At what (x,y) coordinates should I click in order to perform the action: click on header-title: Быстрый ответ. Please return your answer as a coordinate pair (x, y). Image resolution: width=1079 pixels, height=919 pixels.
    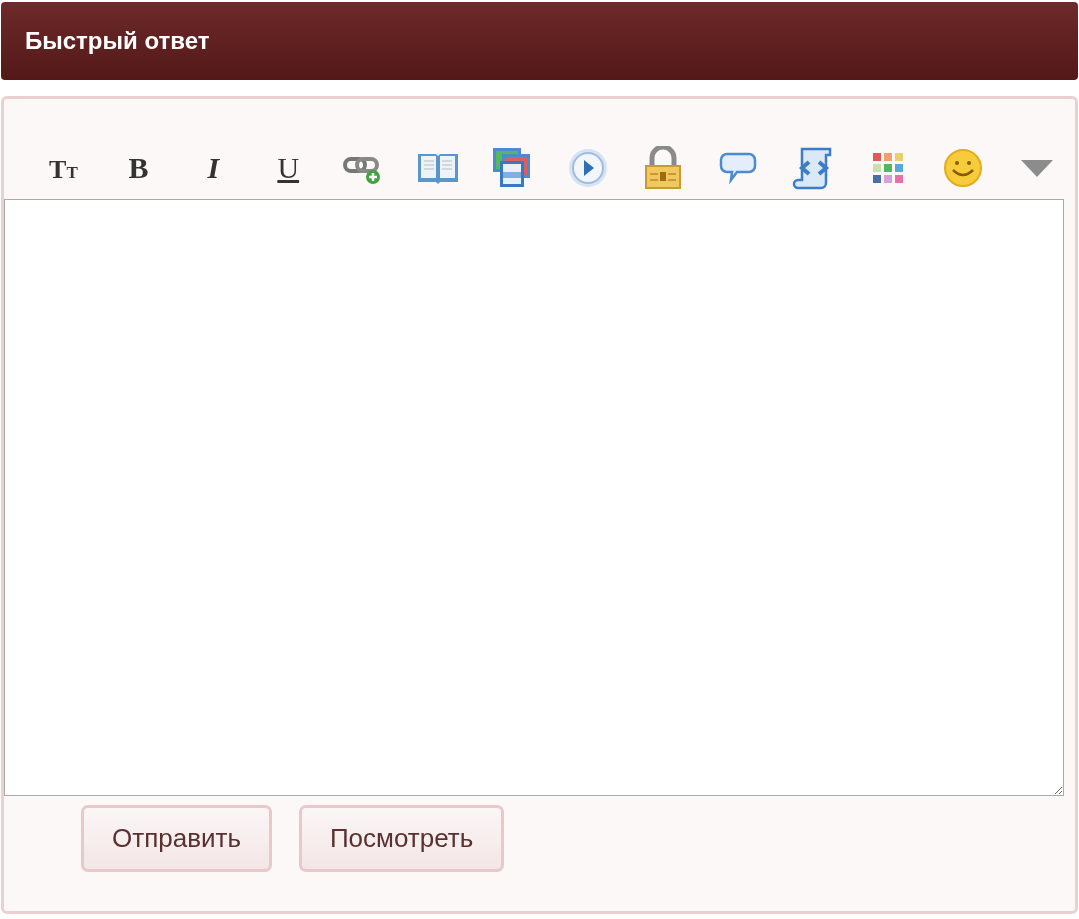
    Looking at the image, I should click on (117, 41).